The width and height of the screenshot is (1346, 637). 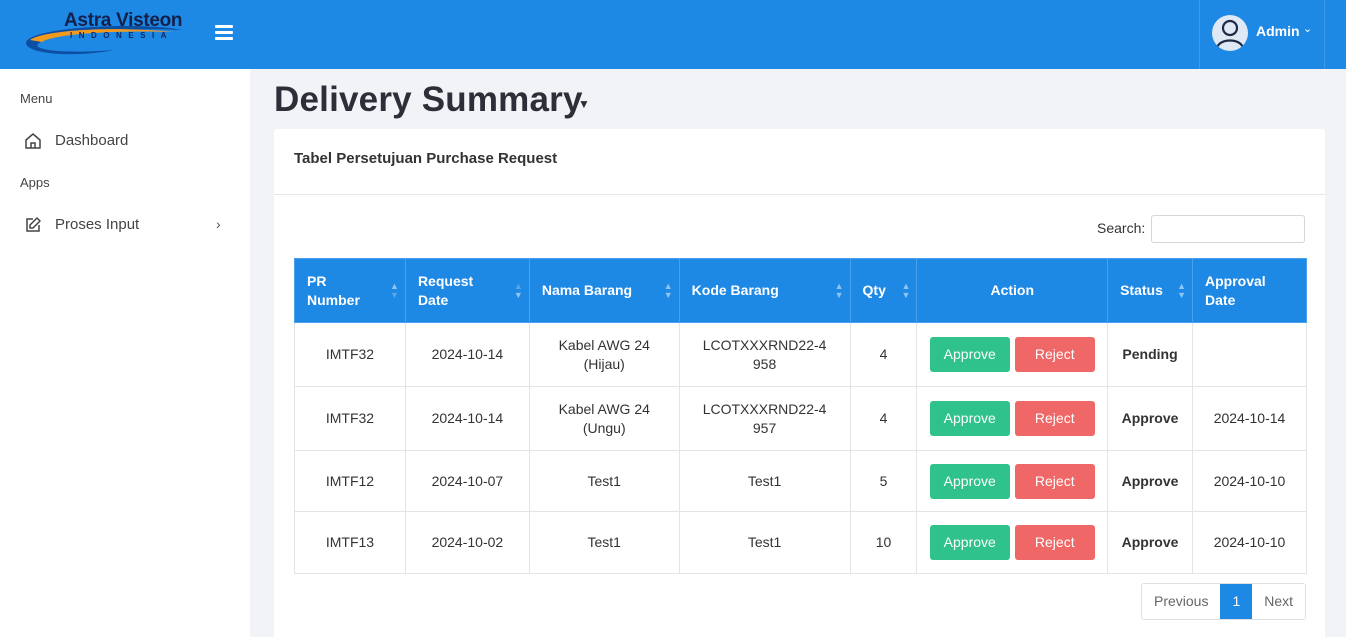 I want to click on request-date-cell: 2024-10-02, so click(x=467, y=542).